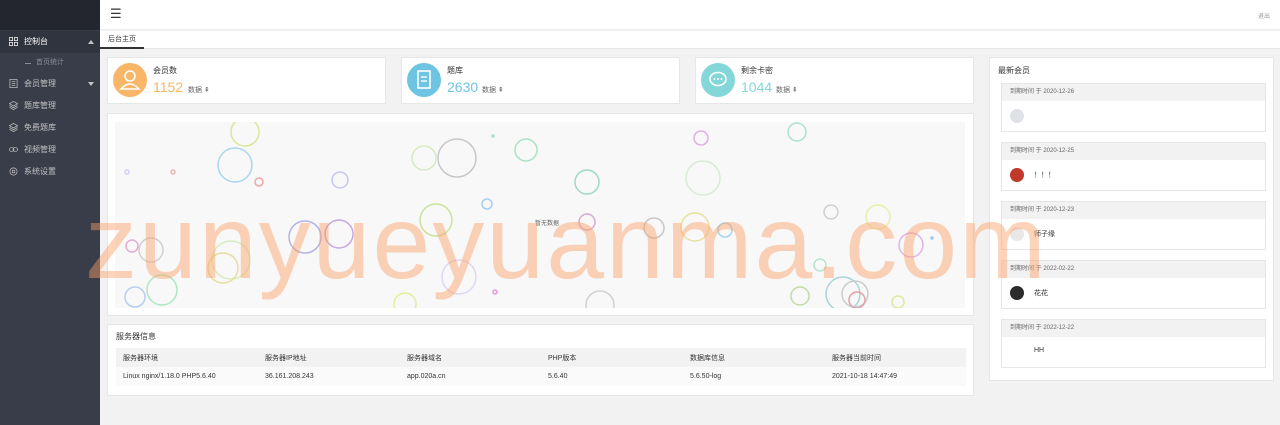 Image resolution: width=1280 pixels, height=425 pixels. Describe the element at coordinates (690, 15) in the screenshot. I see `top-header: ☰ 退出` at that location.